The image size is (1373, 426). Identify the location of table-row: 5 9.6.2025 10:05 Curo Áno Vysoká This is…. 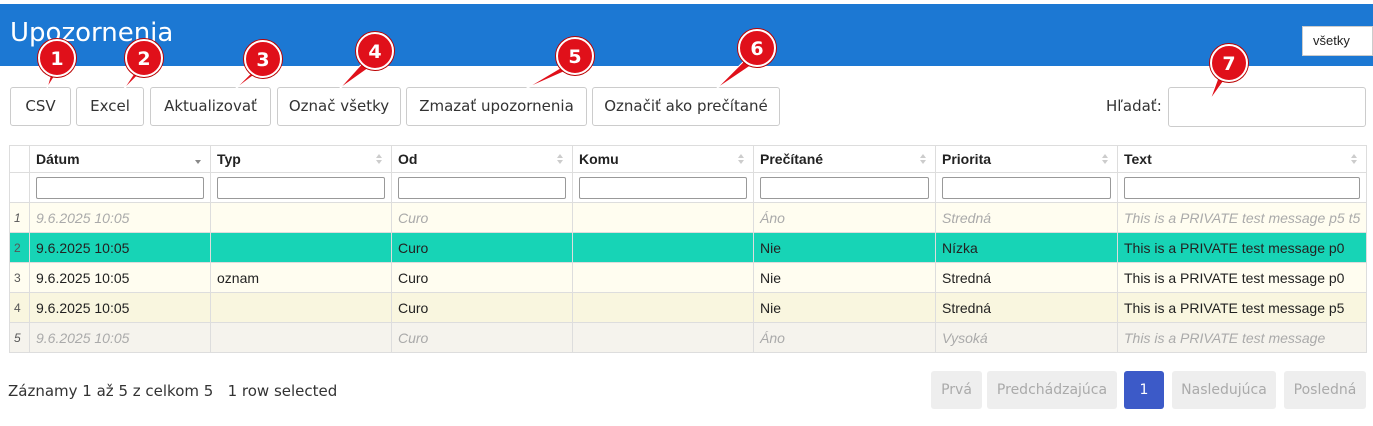
(688, 337).